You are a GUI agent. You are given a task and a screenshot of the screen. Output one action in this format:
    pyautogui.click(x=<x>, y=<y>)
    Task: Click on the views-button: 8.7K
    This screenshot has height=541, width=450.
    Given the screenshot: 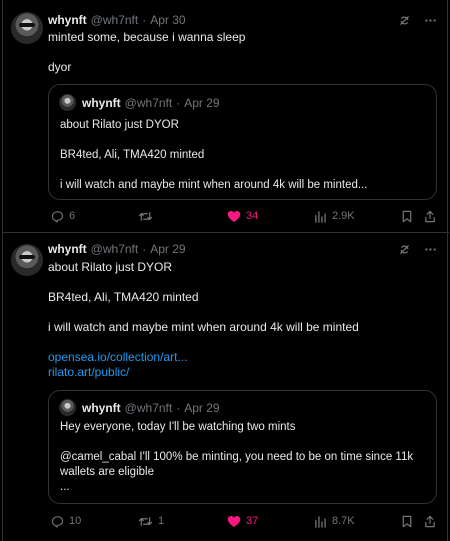 What is the action you would take?
    pyautogui.click(x=334, y=521)
    